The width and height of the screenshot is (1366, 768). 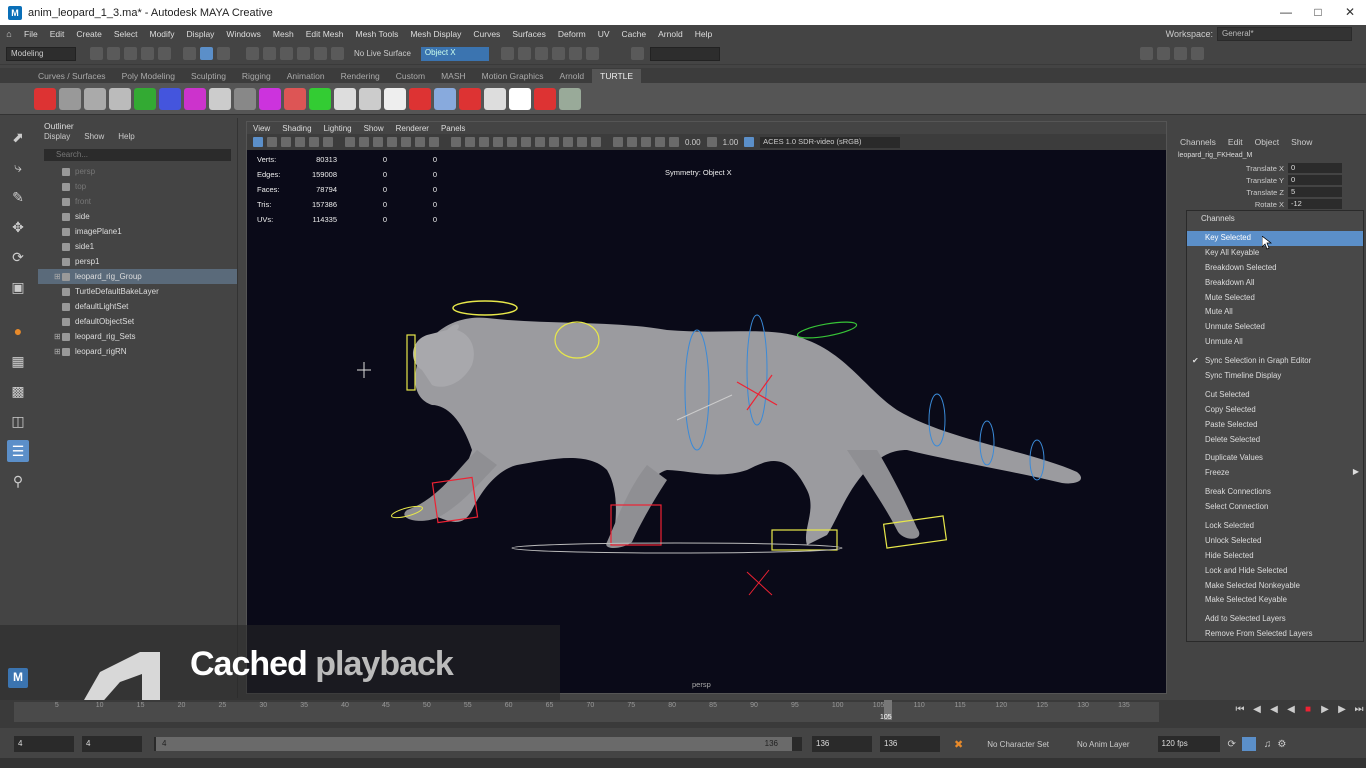 What do you see at coordinates (1232, 744) in the screenshot?
I see `loop-icon: ⟳` at bounding box center [1232, 744].